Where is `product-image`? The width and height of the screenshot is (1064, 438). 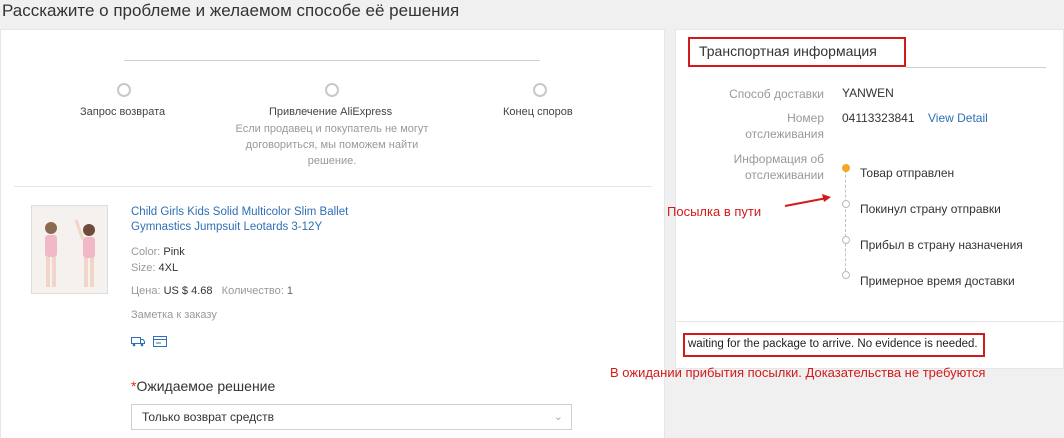
product-image is located at coordinates (69, 249).